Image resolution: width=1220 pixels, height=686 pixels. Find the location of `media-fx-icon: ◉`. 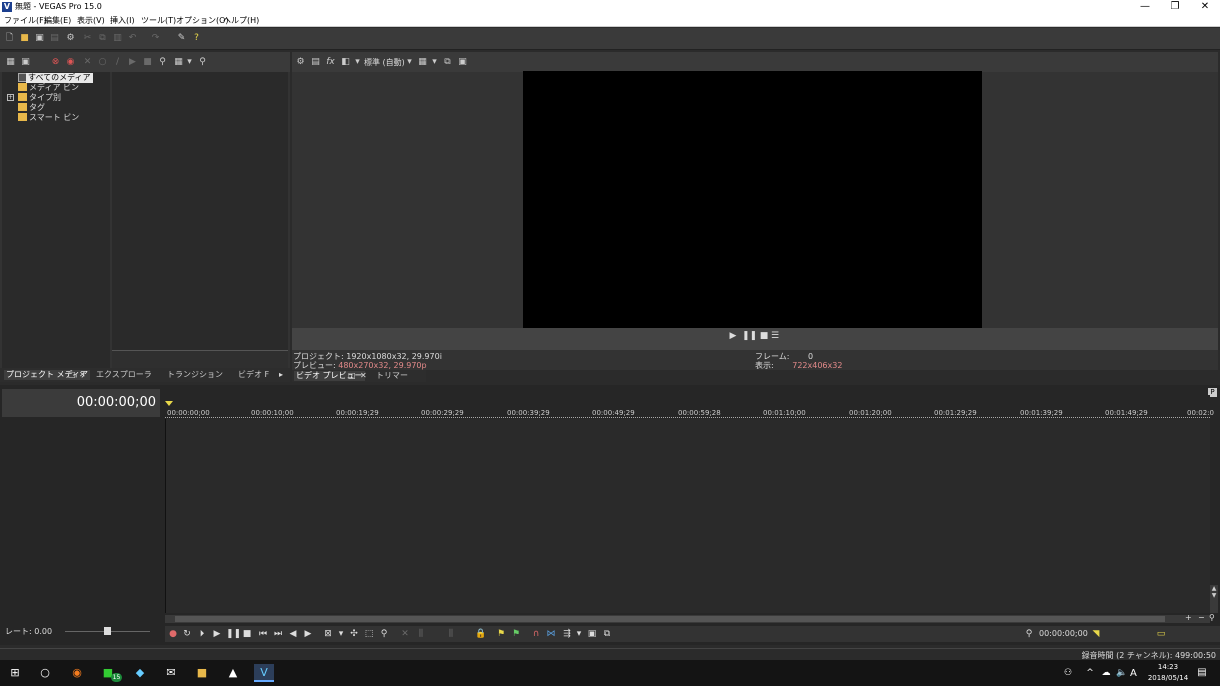

media-fx-icon: ◉ is located at coordinates (70, 62).